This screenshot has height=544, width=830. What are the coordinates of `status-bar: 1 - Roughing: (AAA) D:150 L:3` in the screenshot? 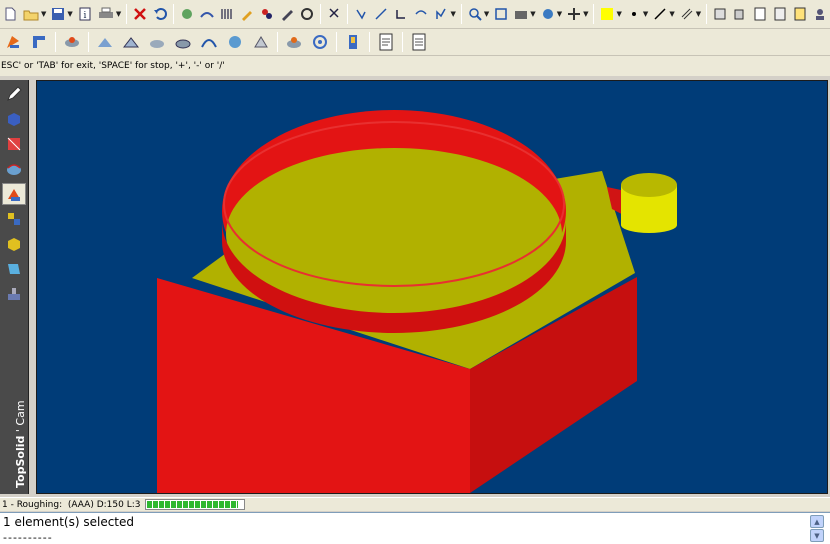 It's located at (415, 504).